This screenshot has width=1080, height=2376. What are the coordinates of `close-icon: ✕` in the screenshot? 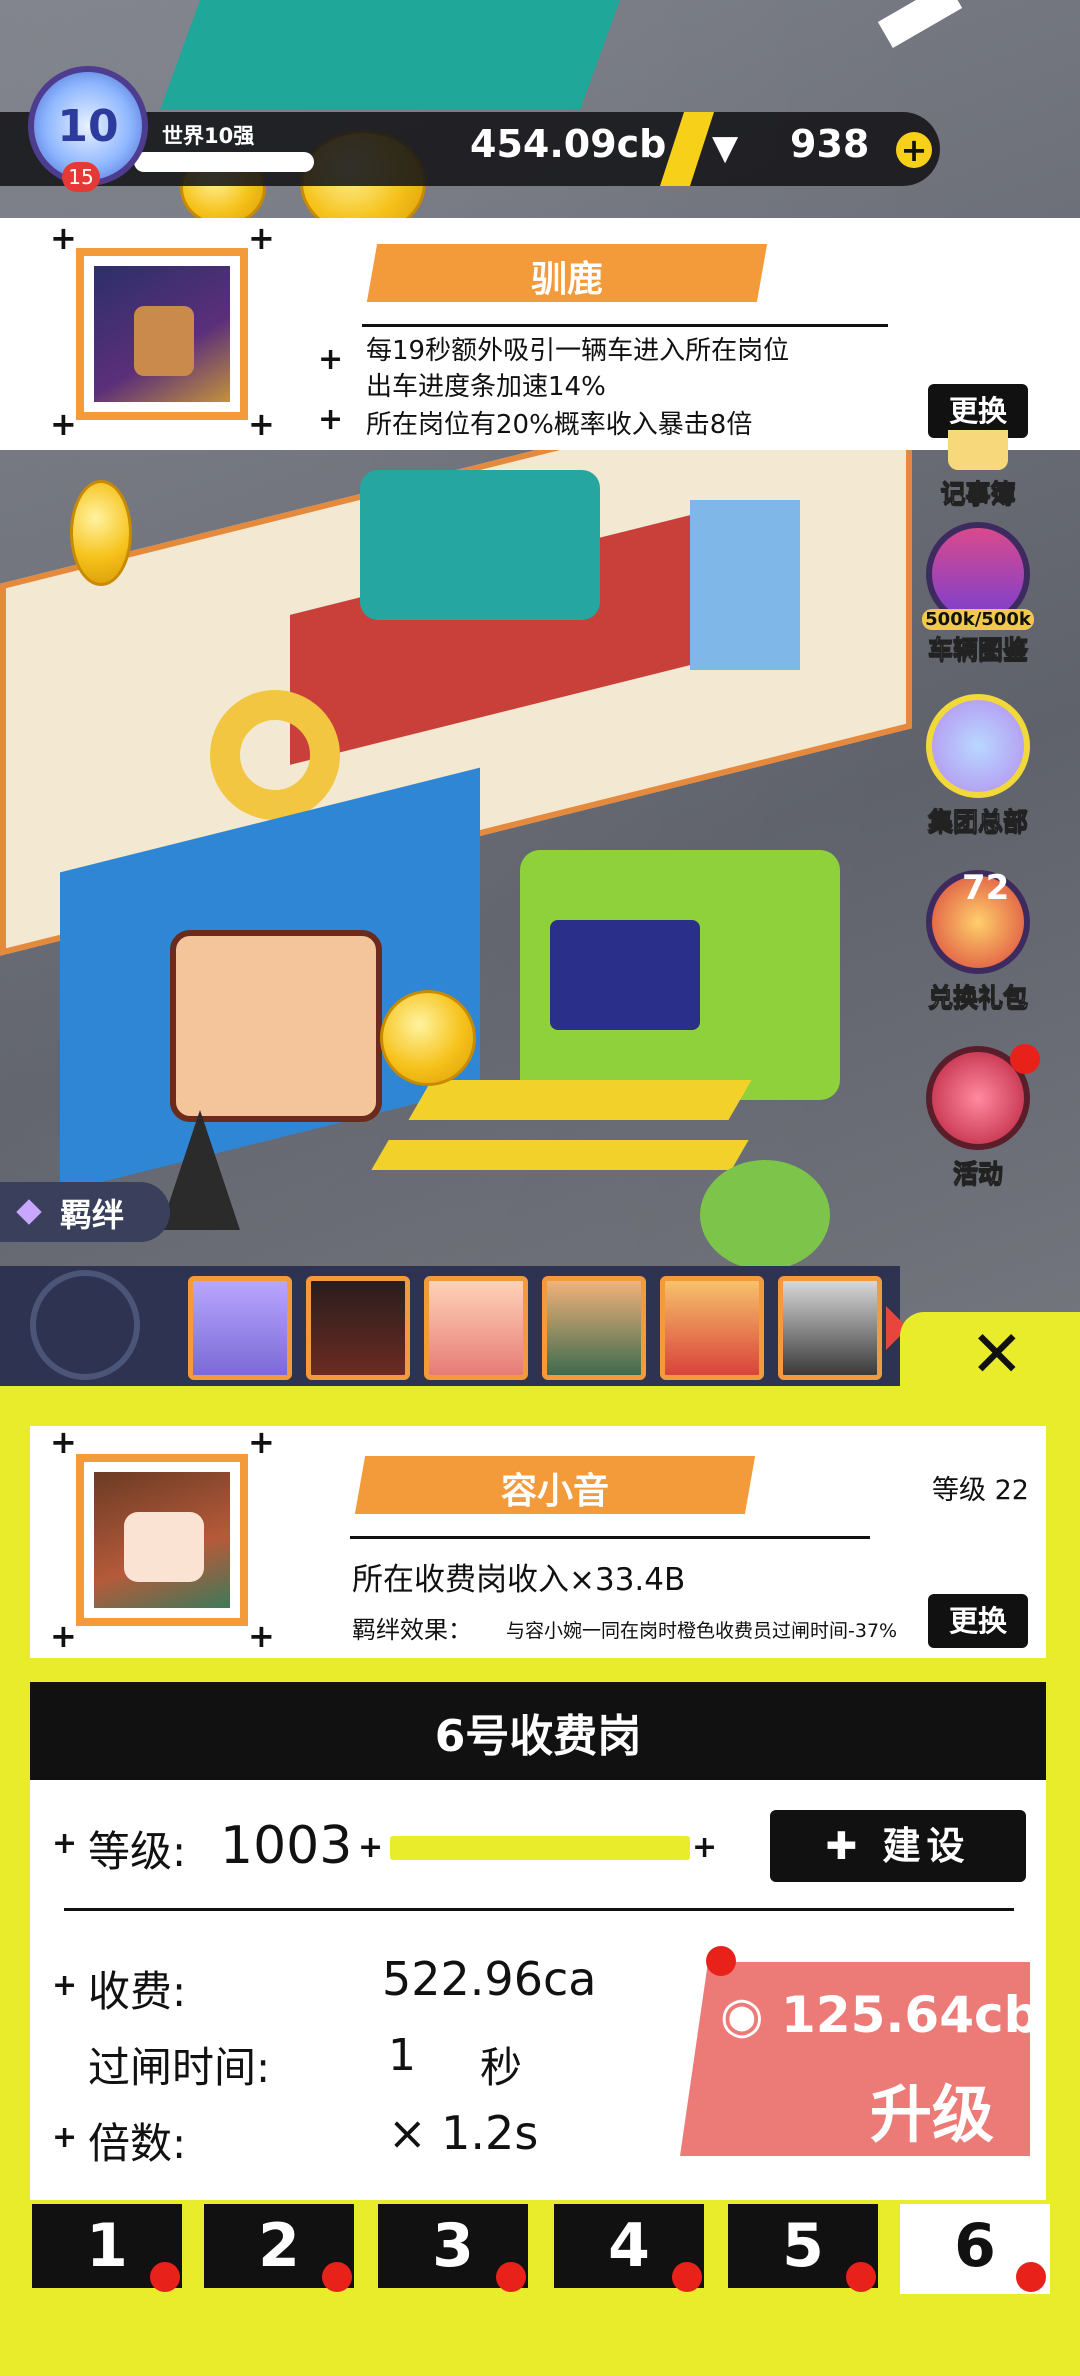 It's located at (997, 1355).